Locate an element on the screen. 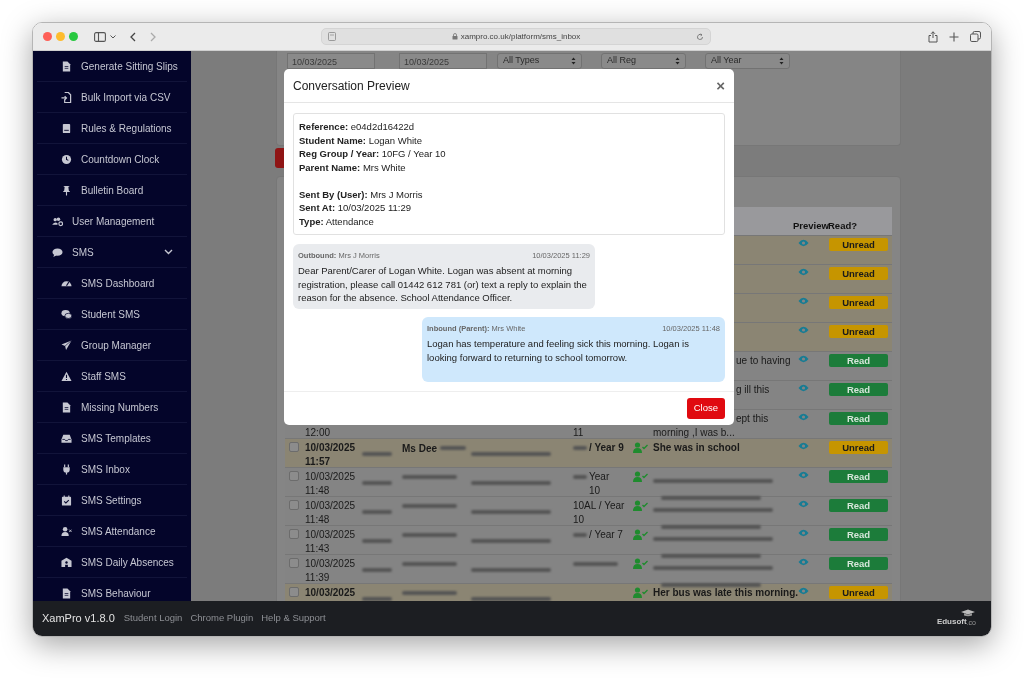 This screenshot has width=1024, height=679. new-tab-icon is located at coordinates (954, 36).